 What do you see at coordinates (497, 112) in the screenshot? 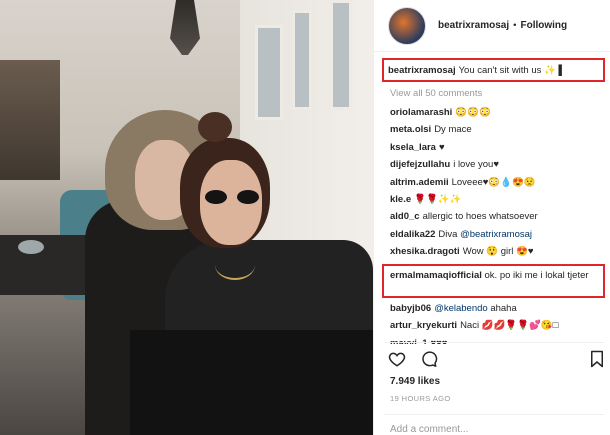
I see `list-item: oriolamarashi 😳😳😳` at bounding box center [497, 112].